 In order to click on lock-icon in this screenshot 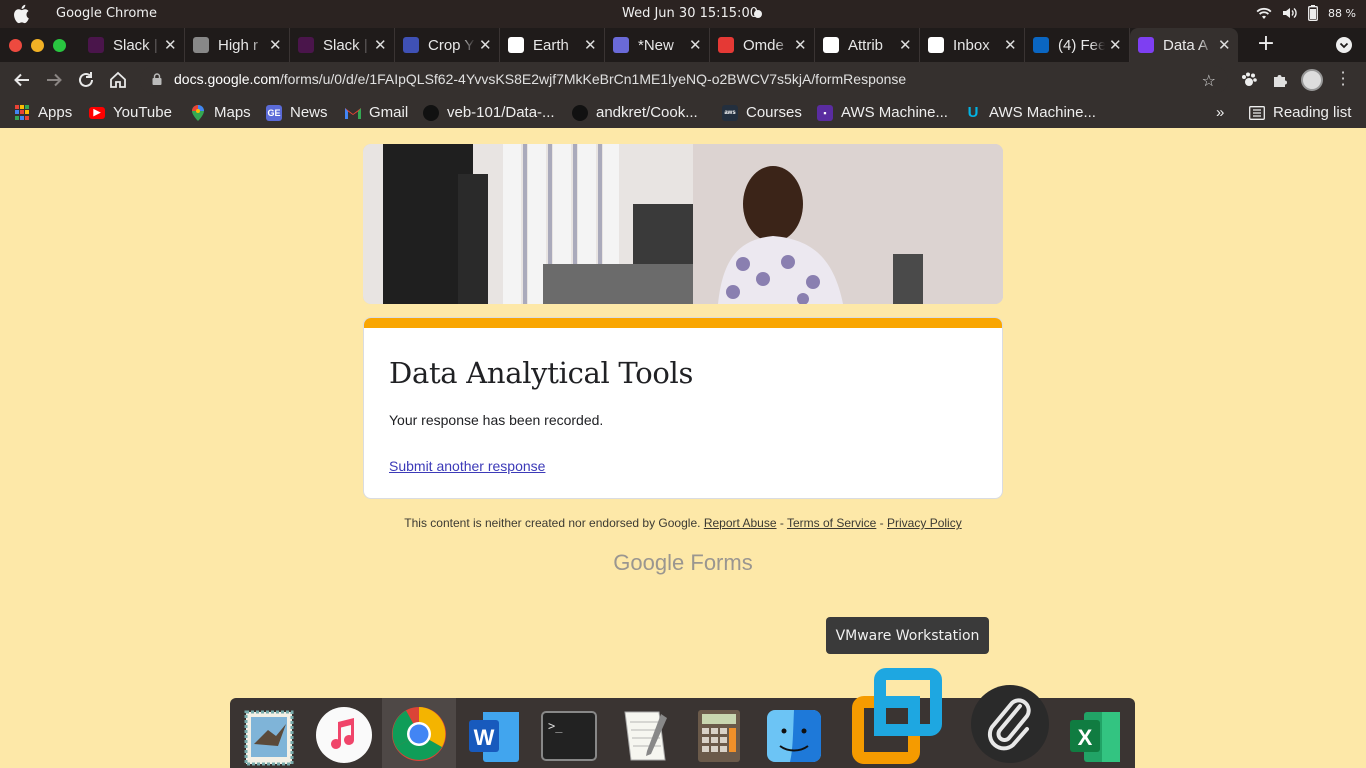, I will do `click(157, 79)`.